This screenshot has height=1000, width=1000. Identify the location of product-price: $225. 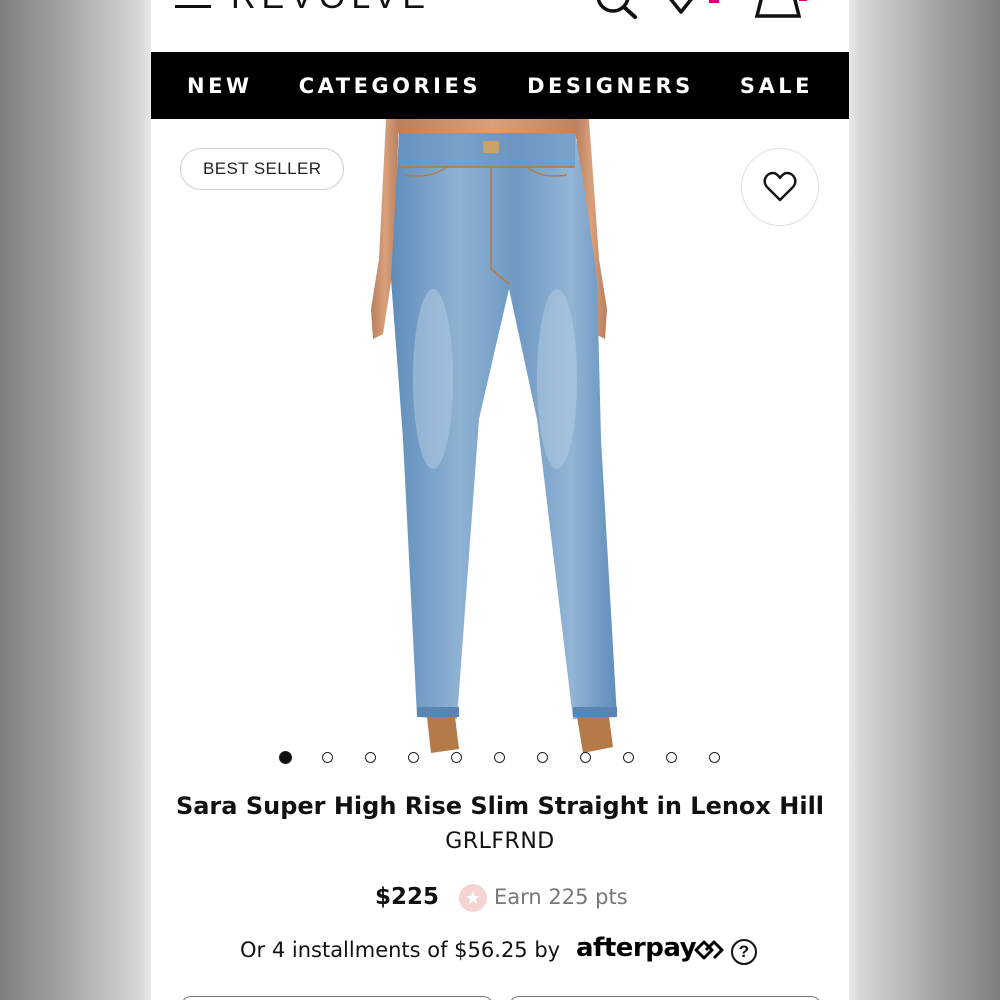
(407, 897).